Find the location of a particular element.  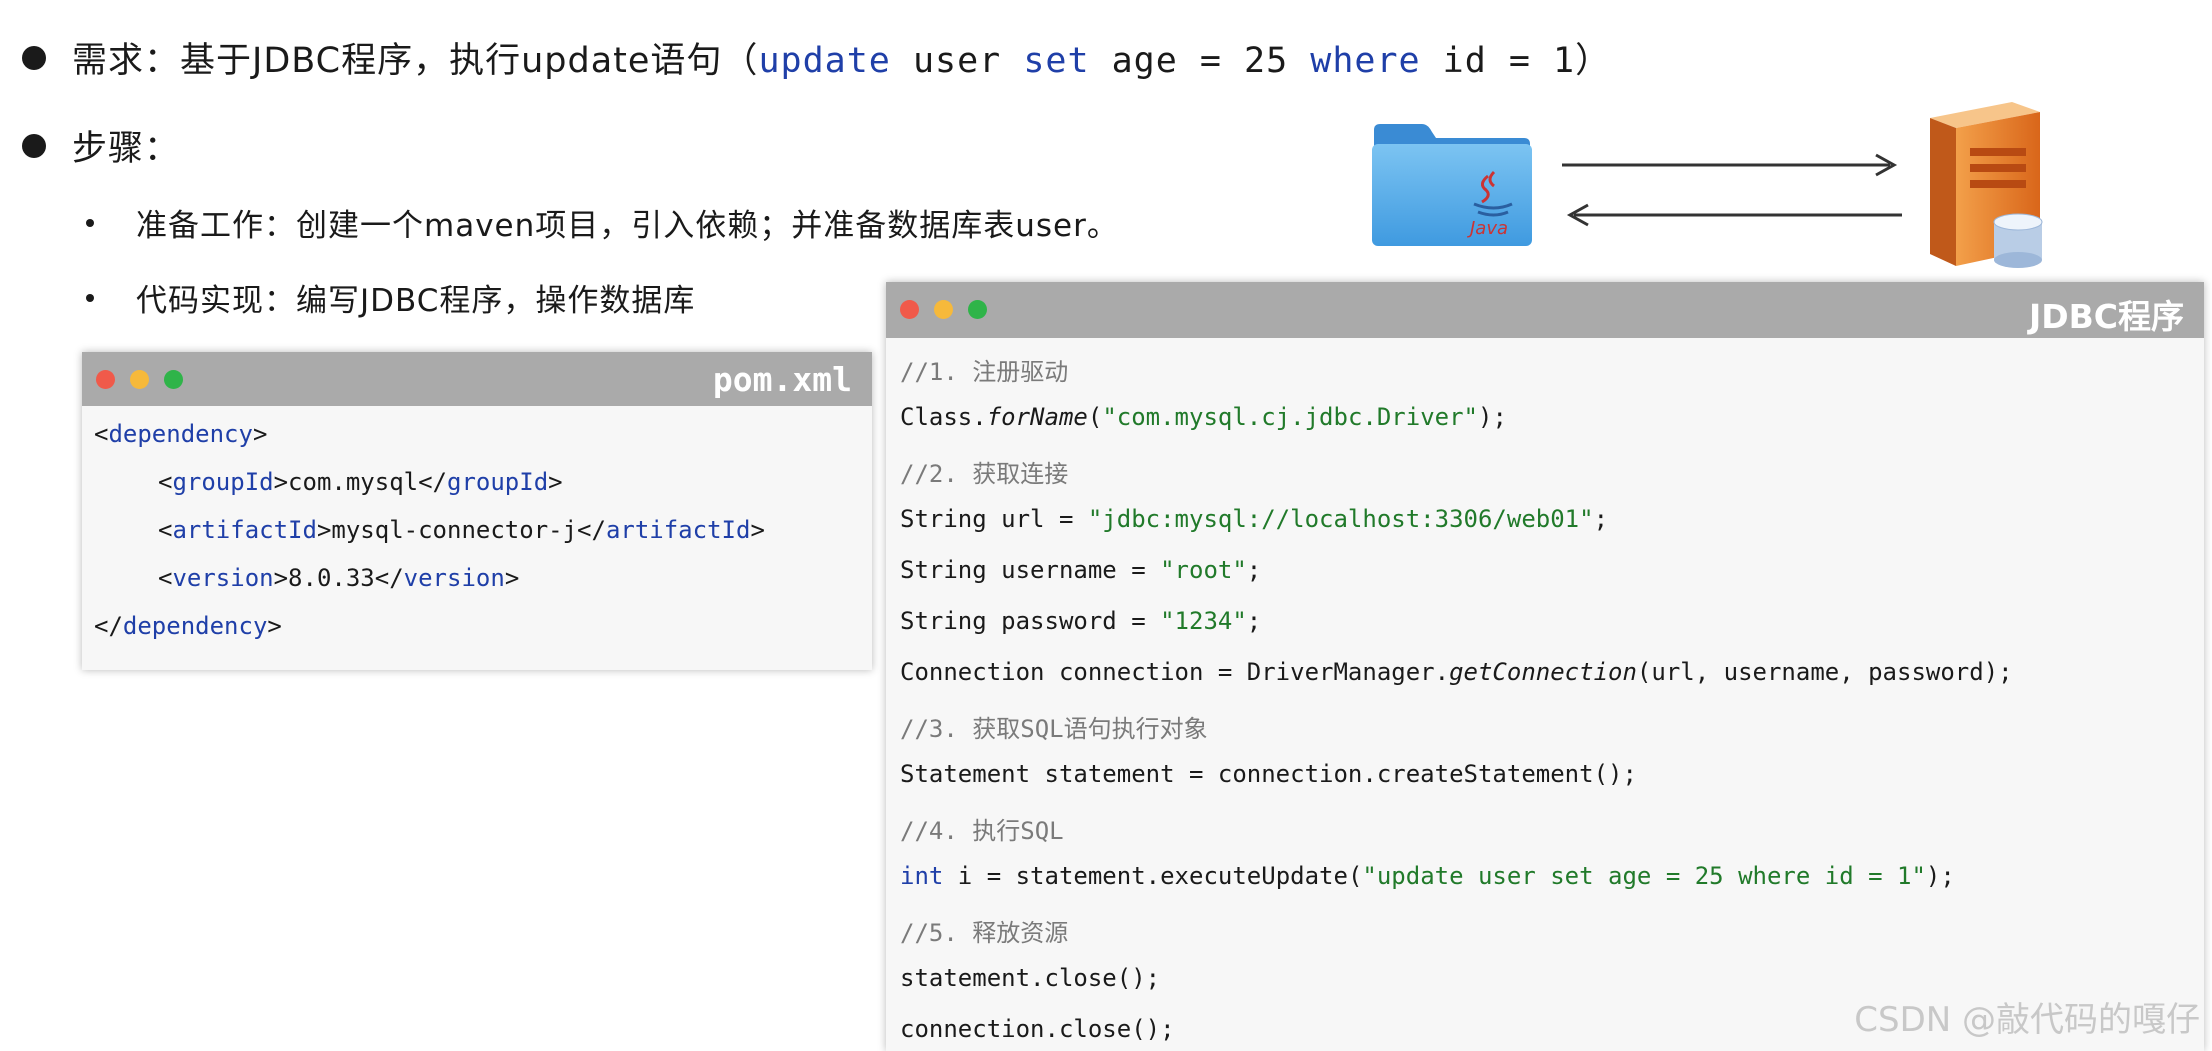

steps-bullet: 步骤： is located at coordinates (101, 145).